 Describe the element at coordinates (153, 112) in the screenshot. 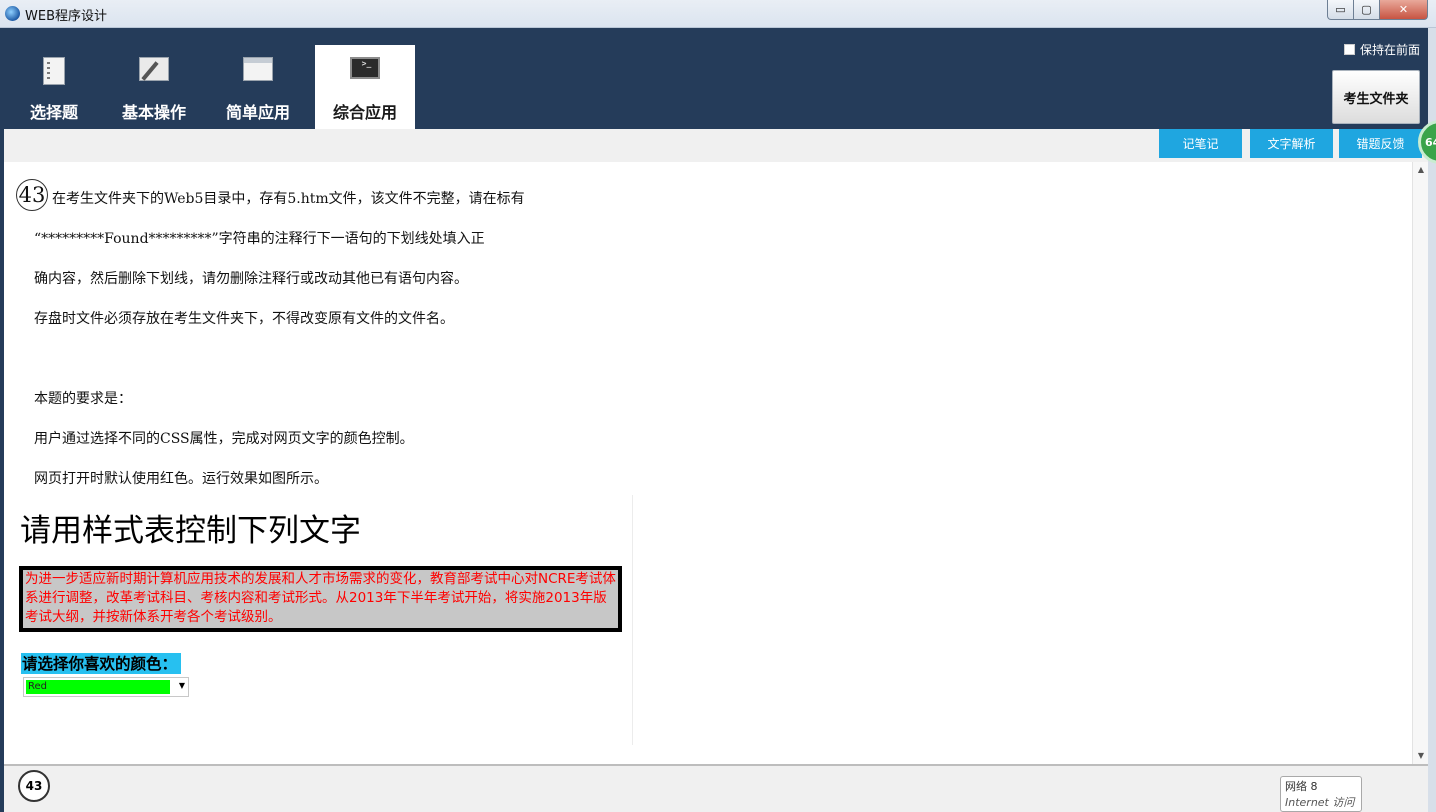

I see `tab-label: 基本操作` at that location.